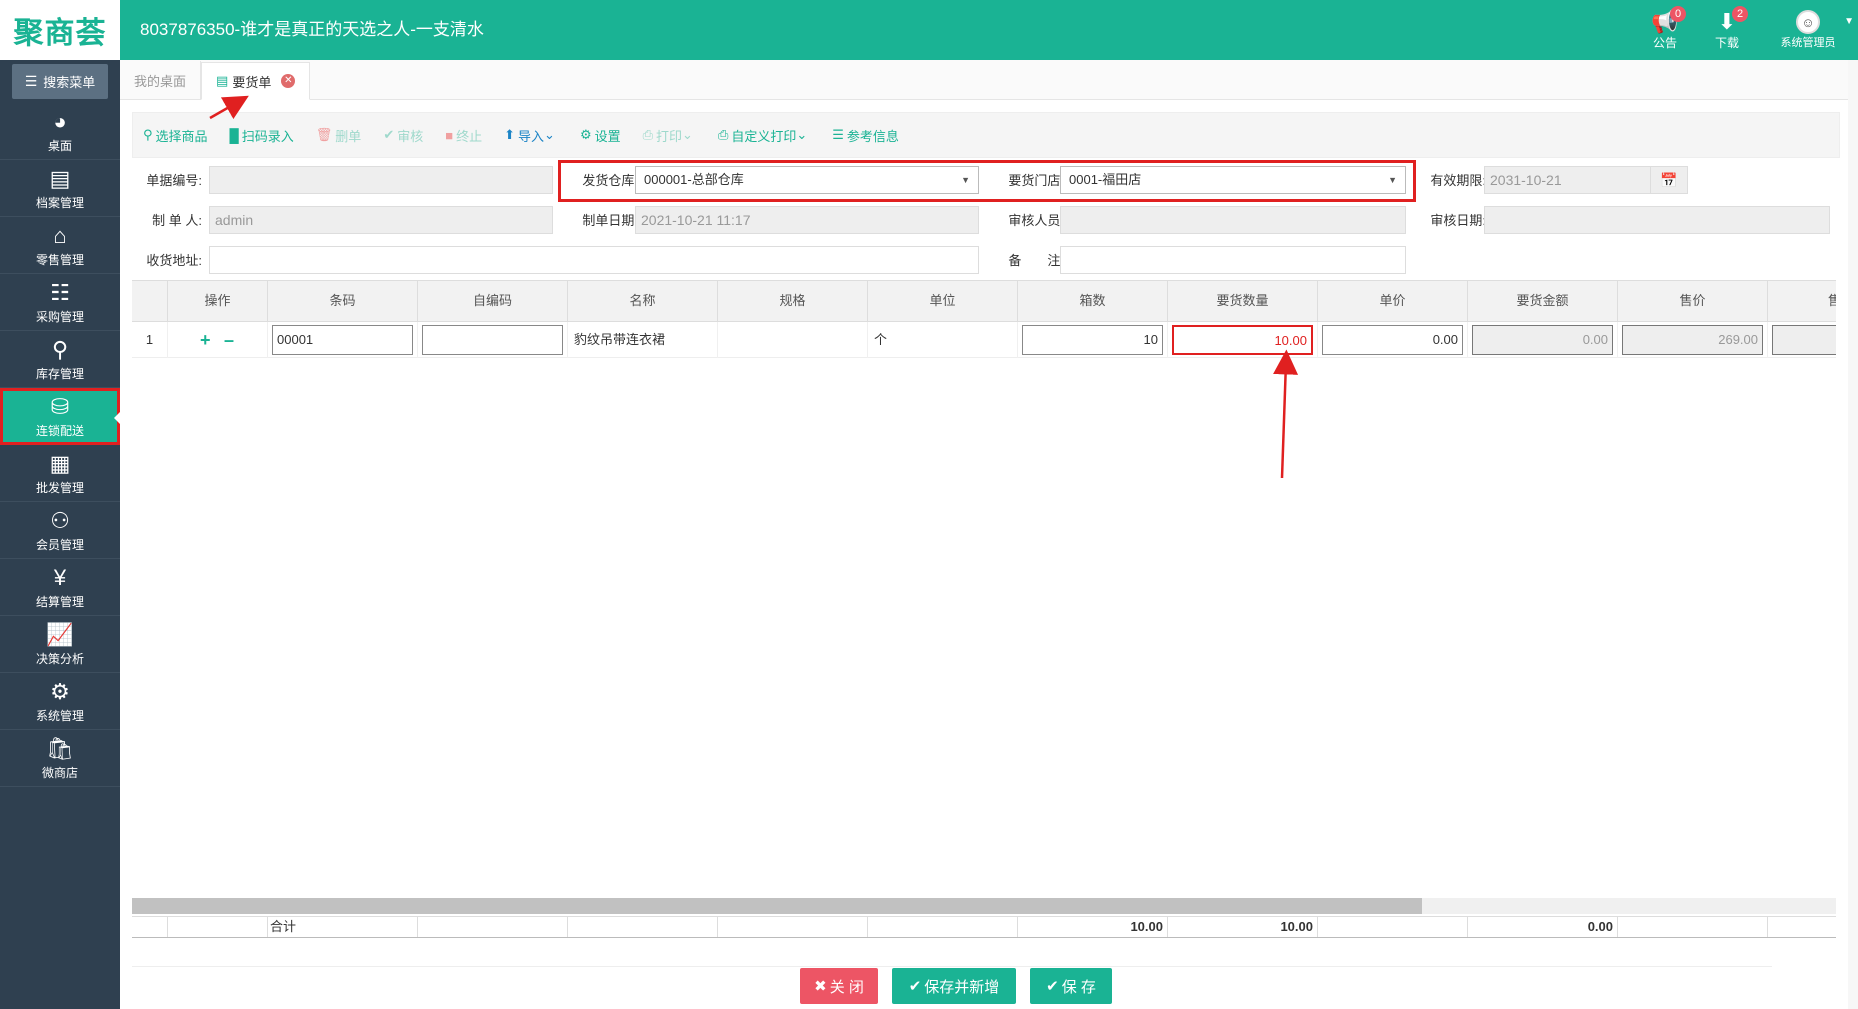 The image size is (1858, 1009). What do you see at coordinates (60, 701) in the screenshot?
I see `sidebar-item-system: ⚙ 系统管理` at bounding box center [60, 701].